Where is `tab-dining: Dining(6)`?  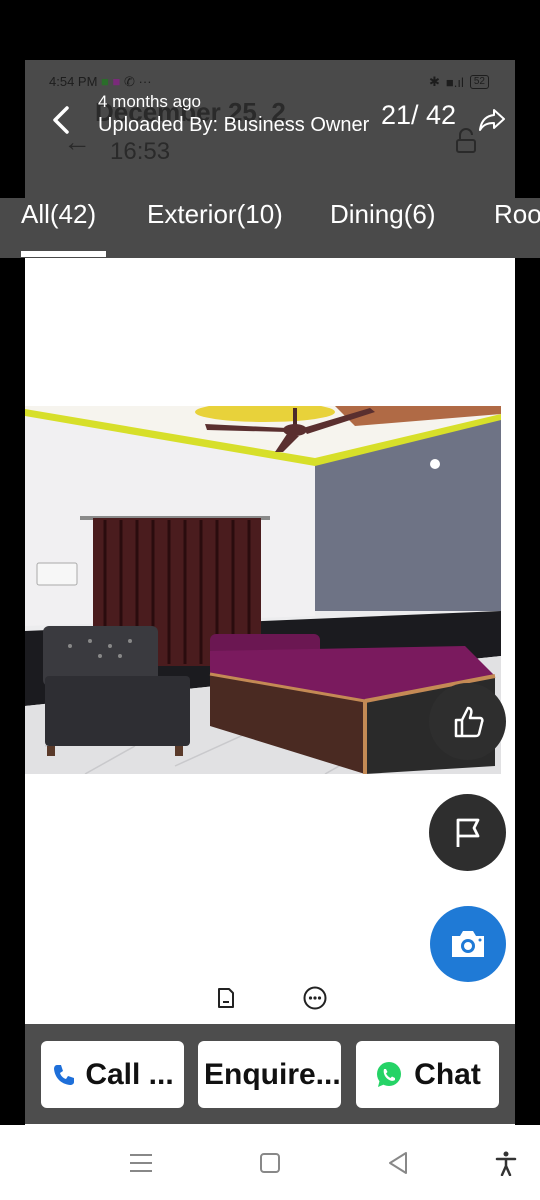 tab-dining: Dining(6) is located at coordinates (383, 227).